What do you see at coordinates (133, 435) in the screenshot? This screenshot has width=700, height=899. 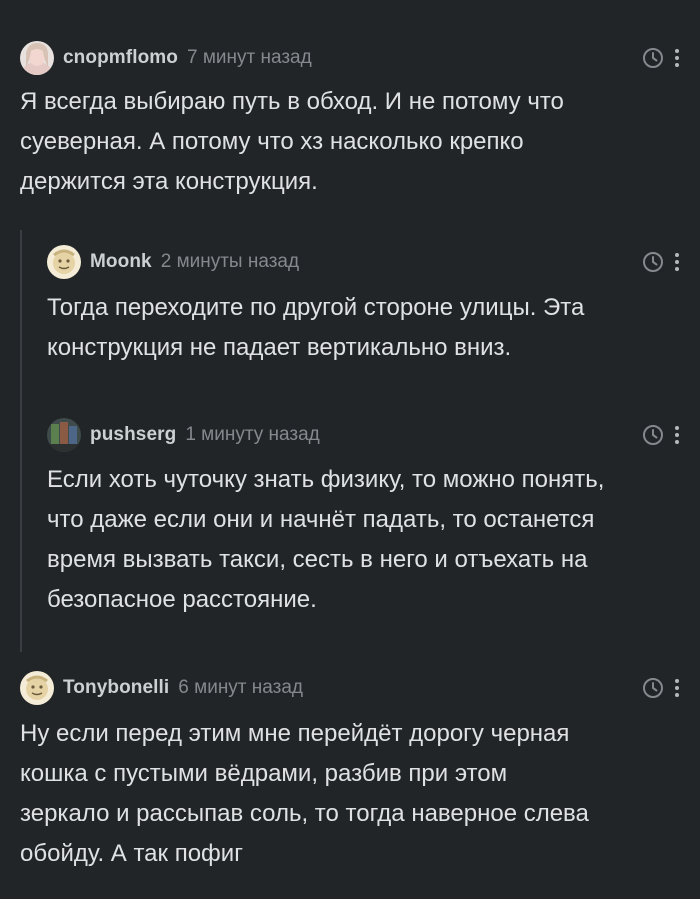 I see `author-name: pushserg` at bounding box center [133, 435].